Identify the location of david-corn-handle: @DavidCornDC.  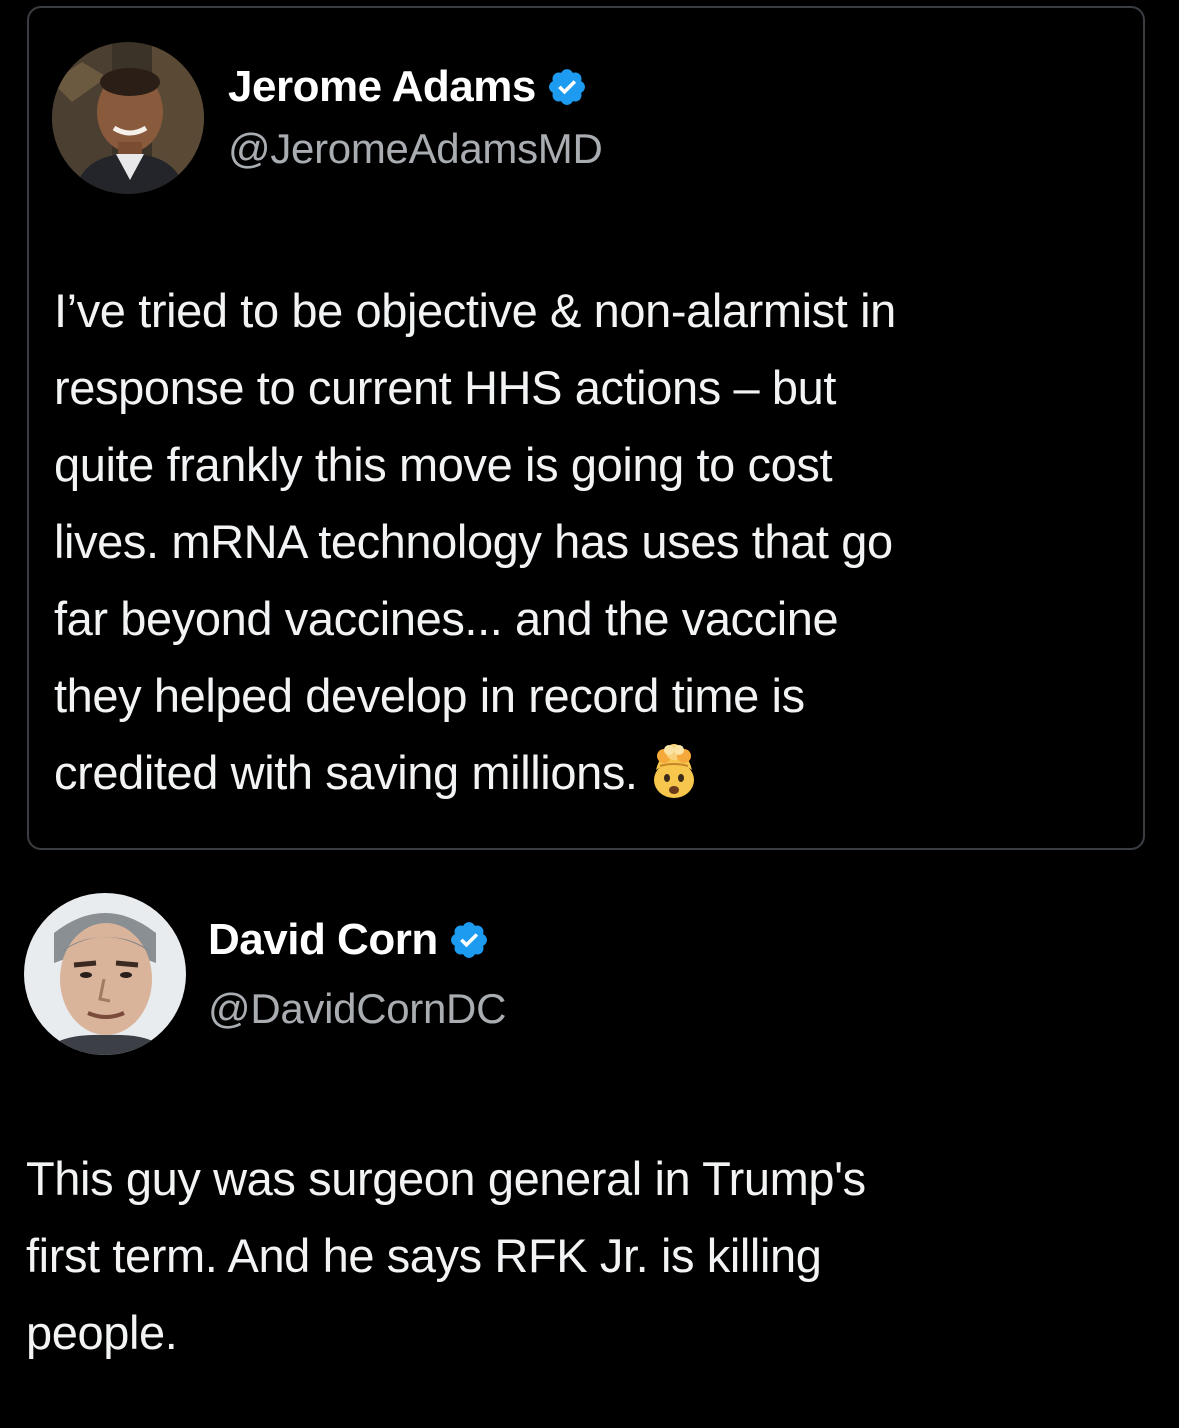
(357, 1009).